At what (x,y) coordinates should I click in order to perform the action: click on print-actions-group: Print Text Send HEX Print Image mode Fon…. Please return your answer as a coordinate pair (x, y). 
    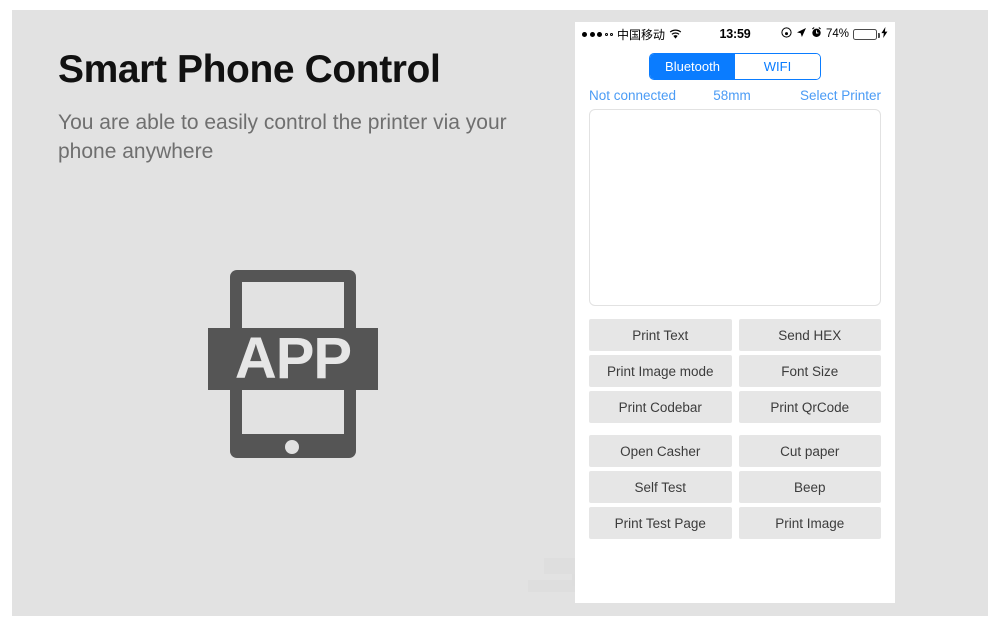
    Looking at the image, I should click on (735, 371).